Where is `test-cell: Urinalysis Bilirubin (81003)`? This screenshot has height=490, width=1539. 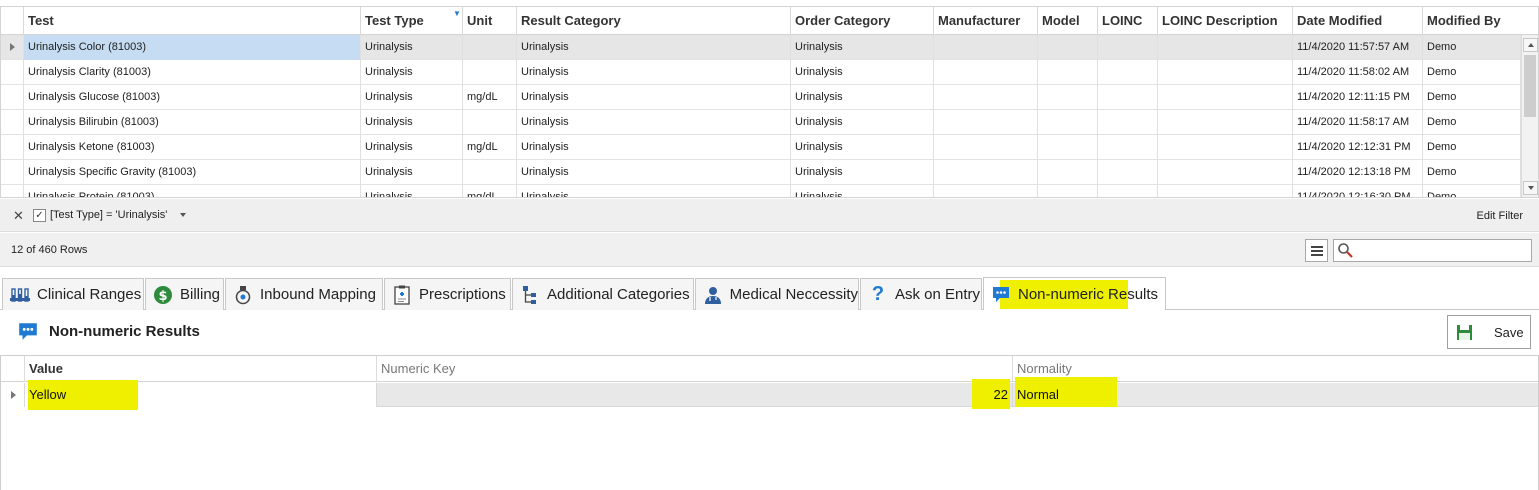 test-cell: Urinalysis Bilirubin (81003) is located at coordinates (192, 122).